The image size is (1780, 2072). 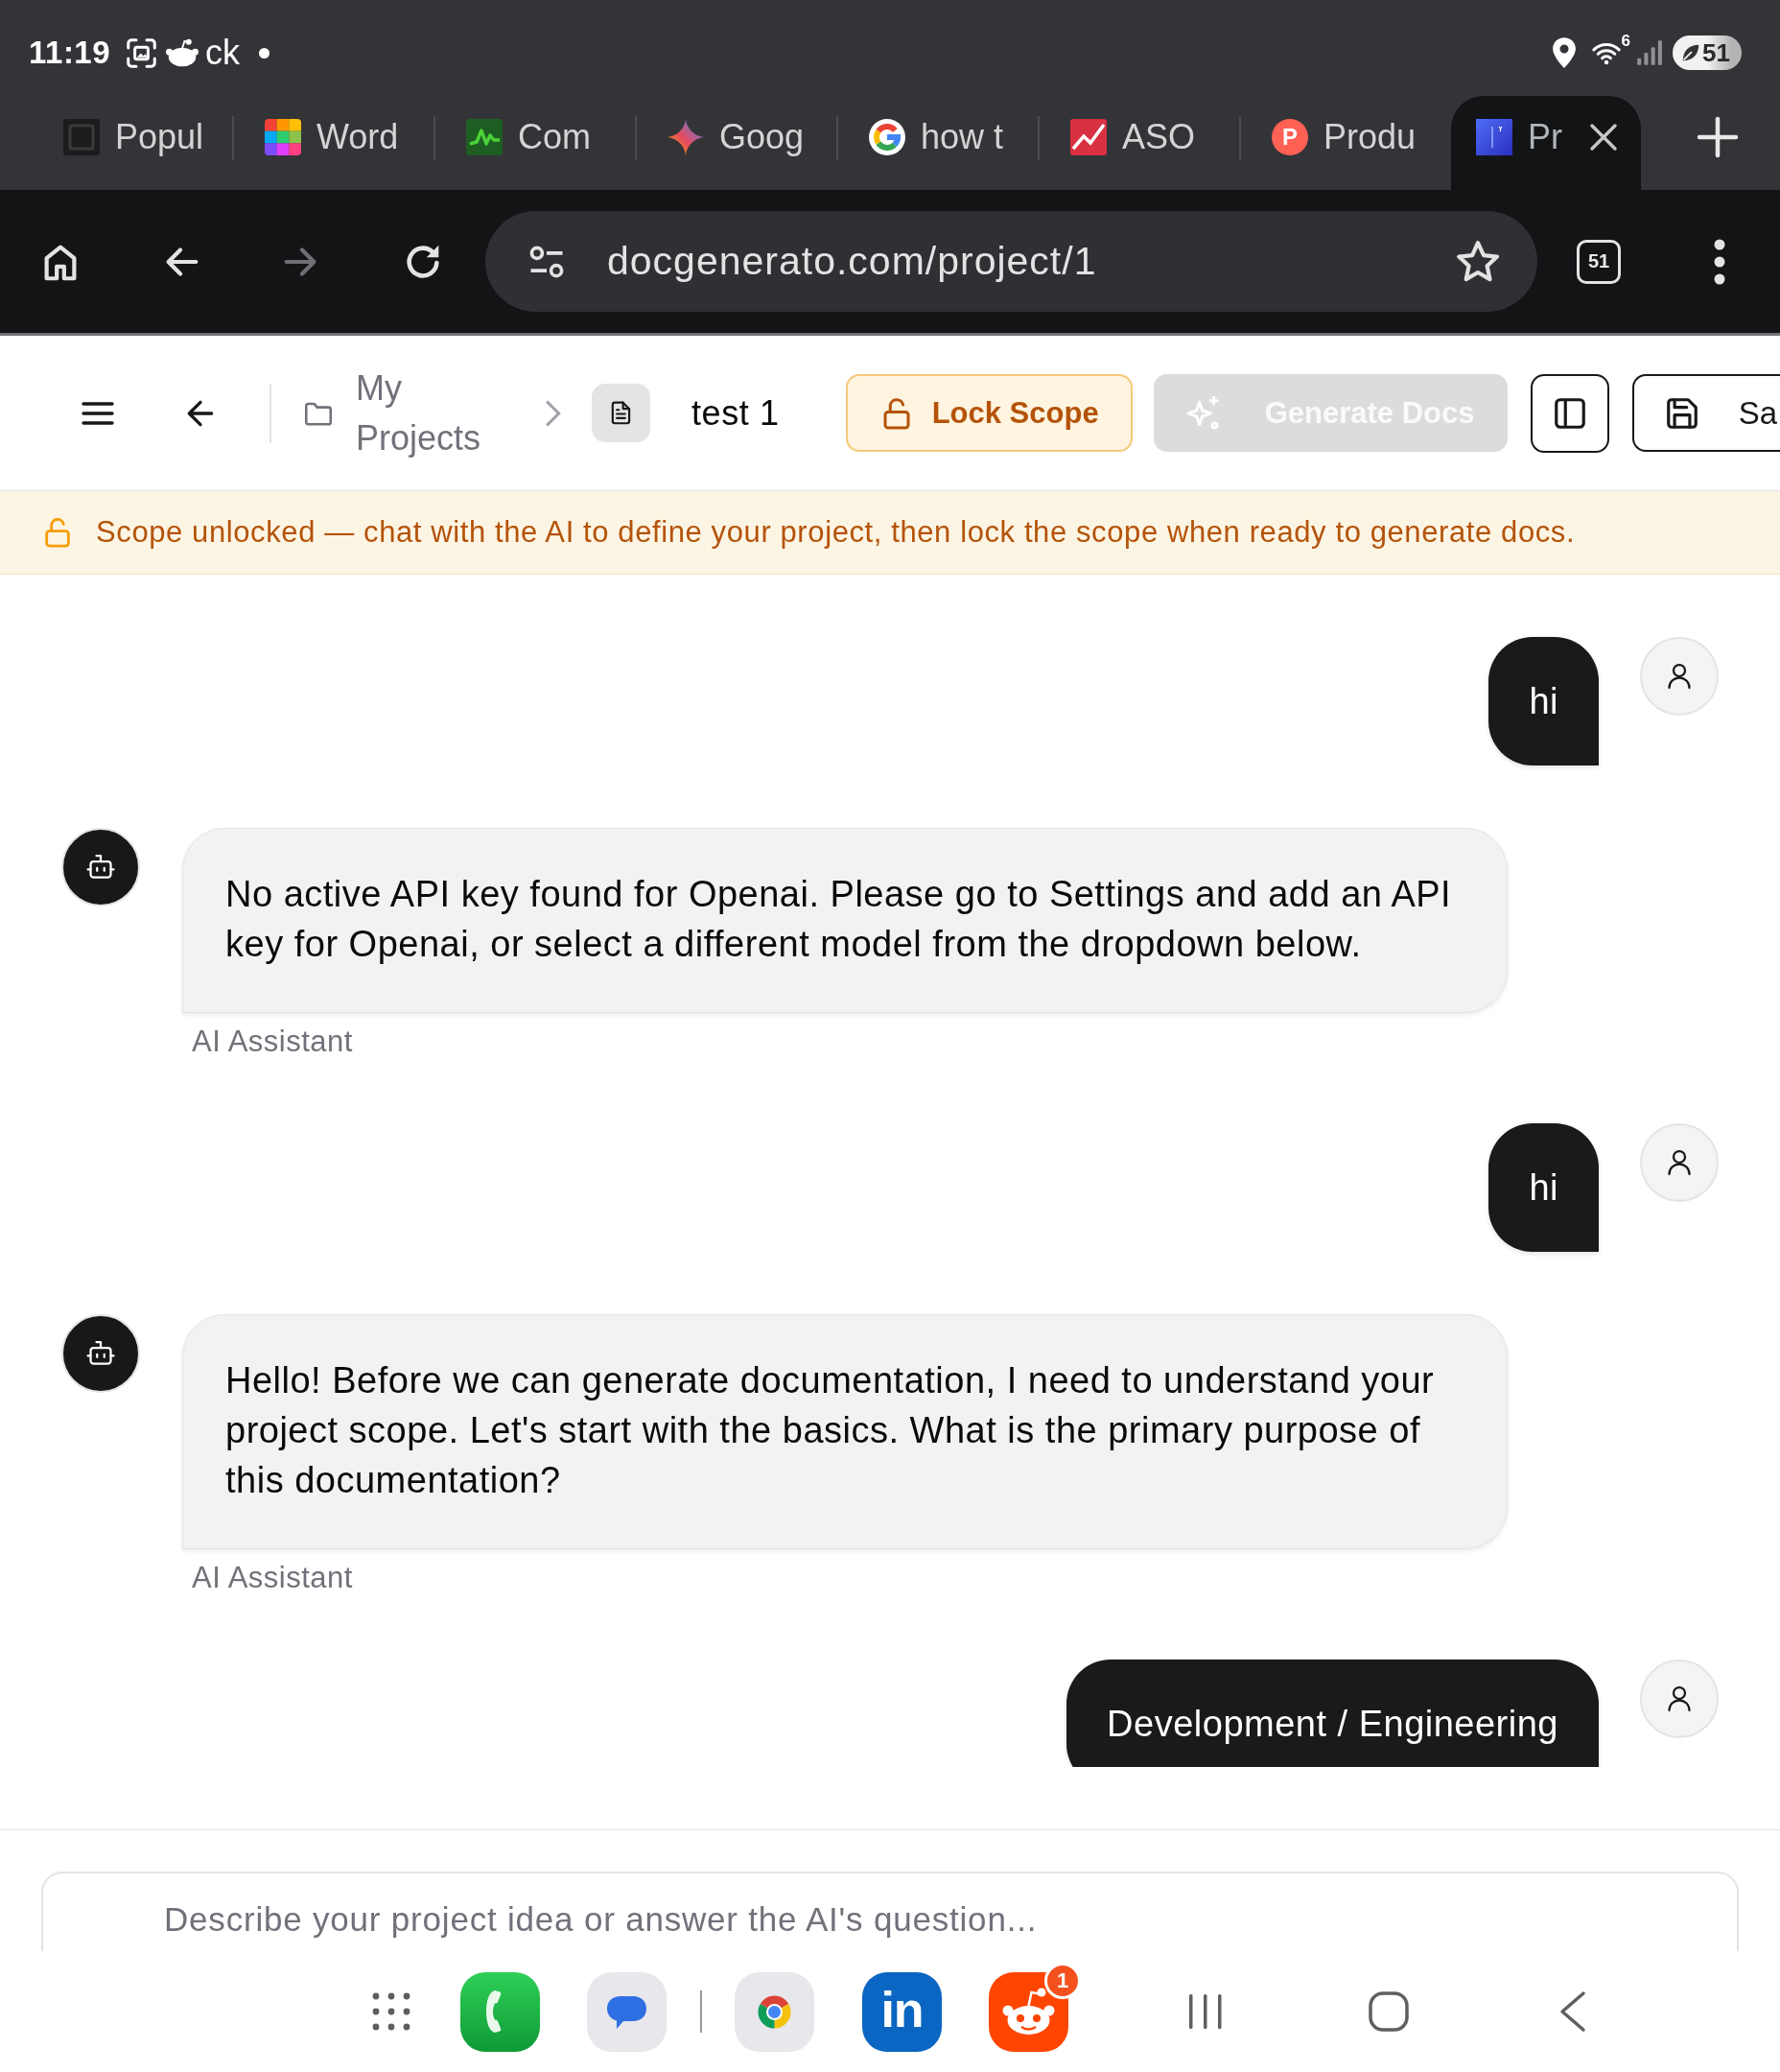 I want to click on browser-tab: Popul, so click(x=132, y=143).